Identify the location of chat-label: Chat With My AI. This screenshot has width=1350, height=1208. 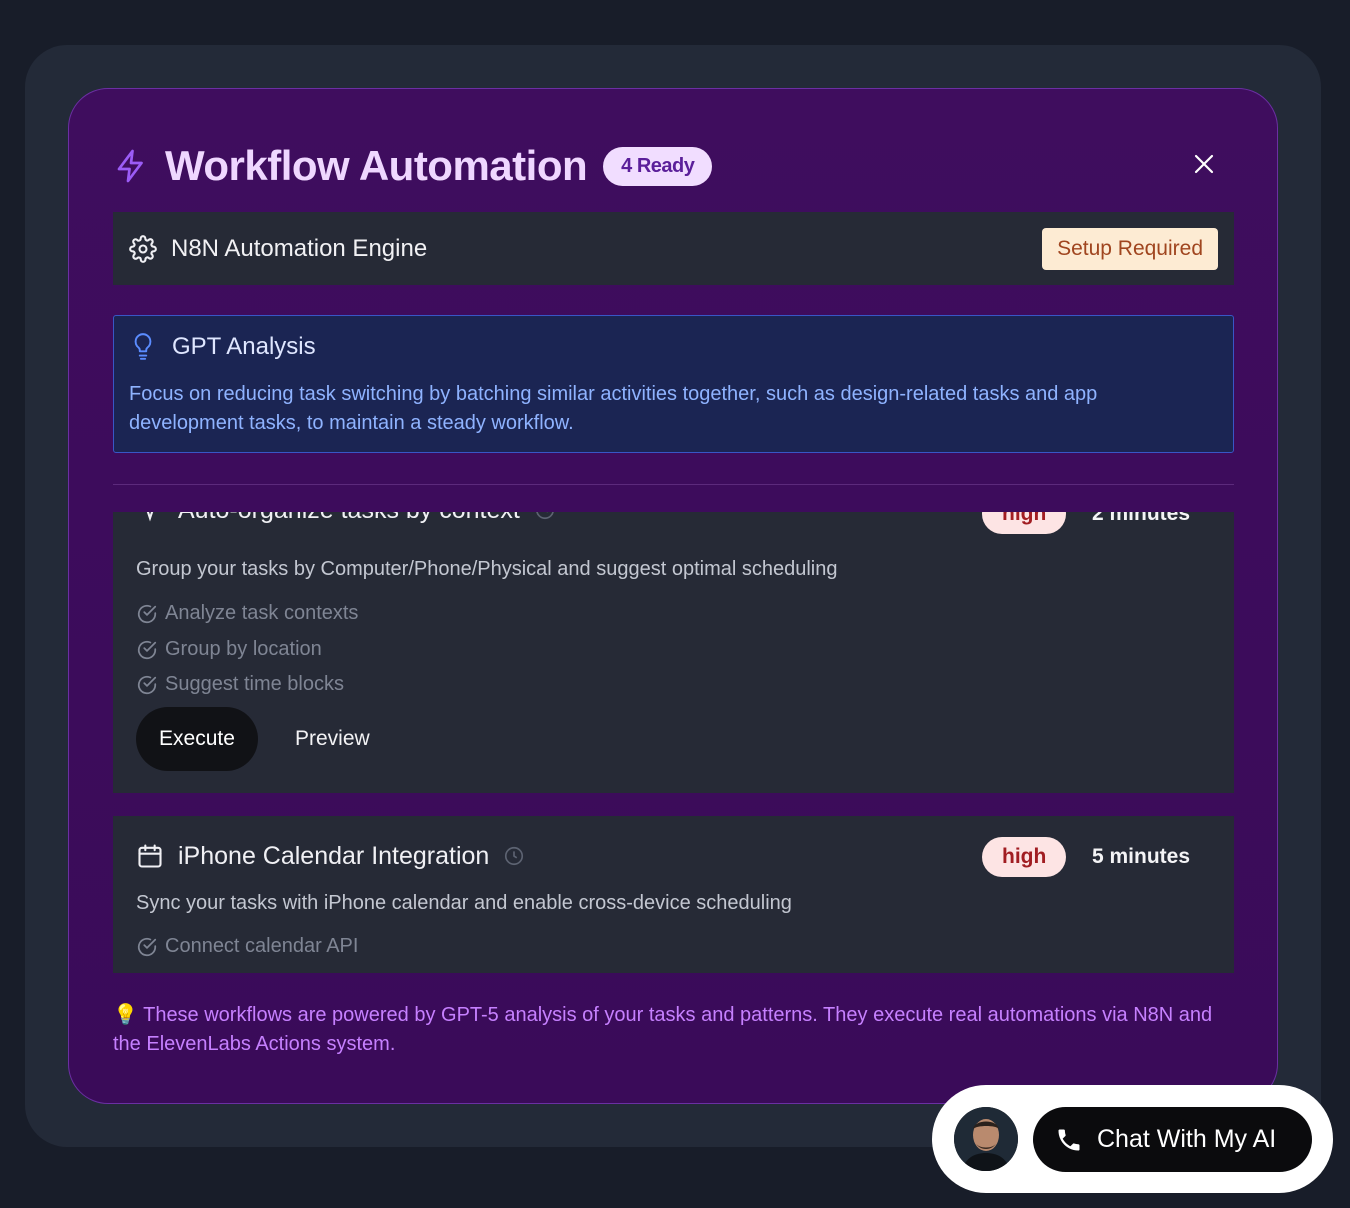
(1187, 1139).